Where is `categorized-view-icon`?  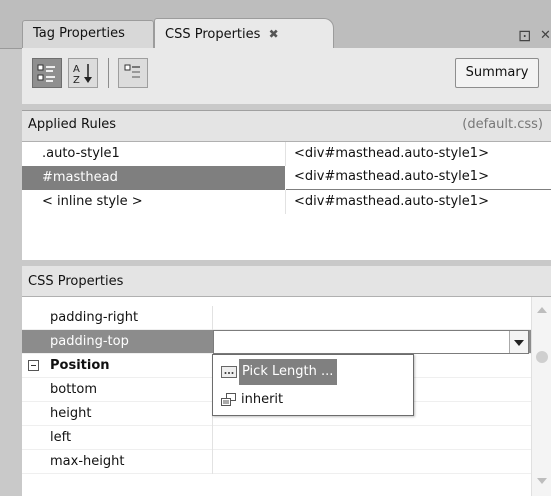 categorized-view-icon is located at coordinates (46, 73).